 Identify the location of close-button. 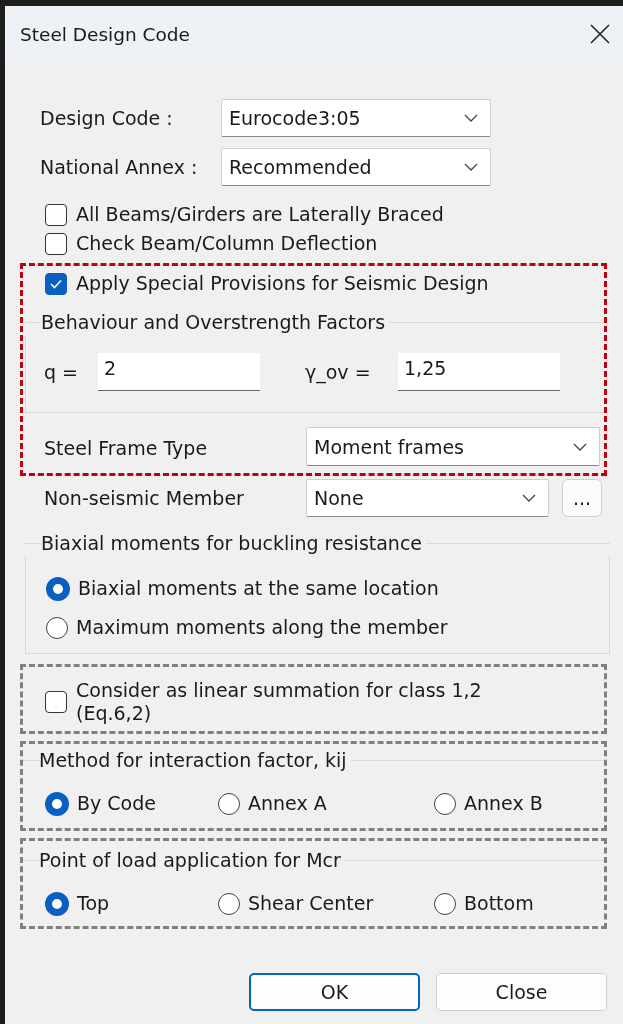
(600, 34).